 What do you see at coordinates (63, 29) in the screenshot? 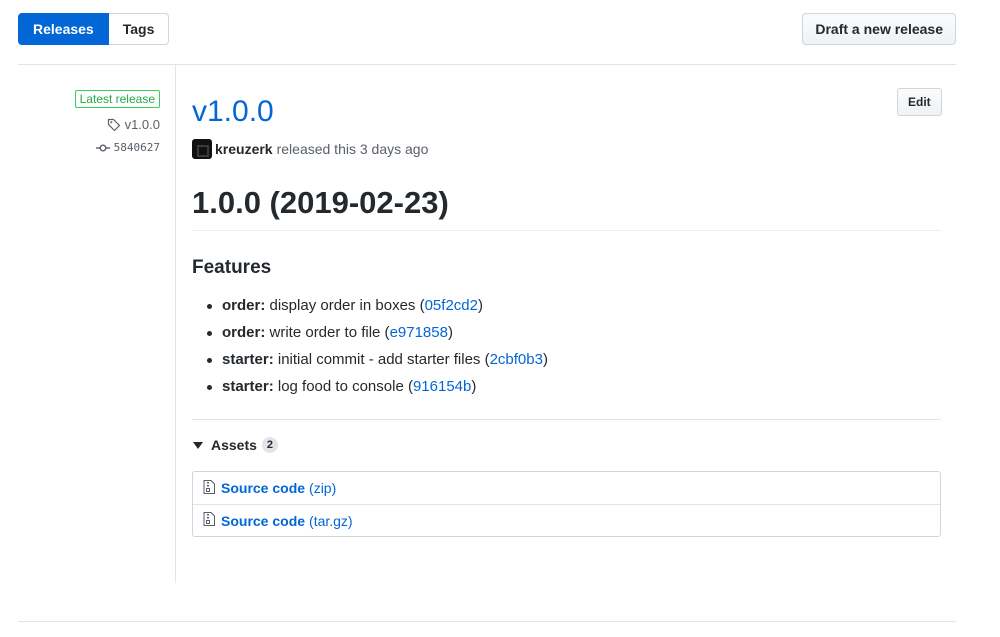
I see `tab-releases: Releases` at bounding box center [63, 29].